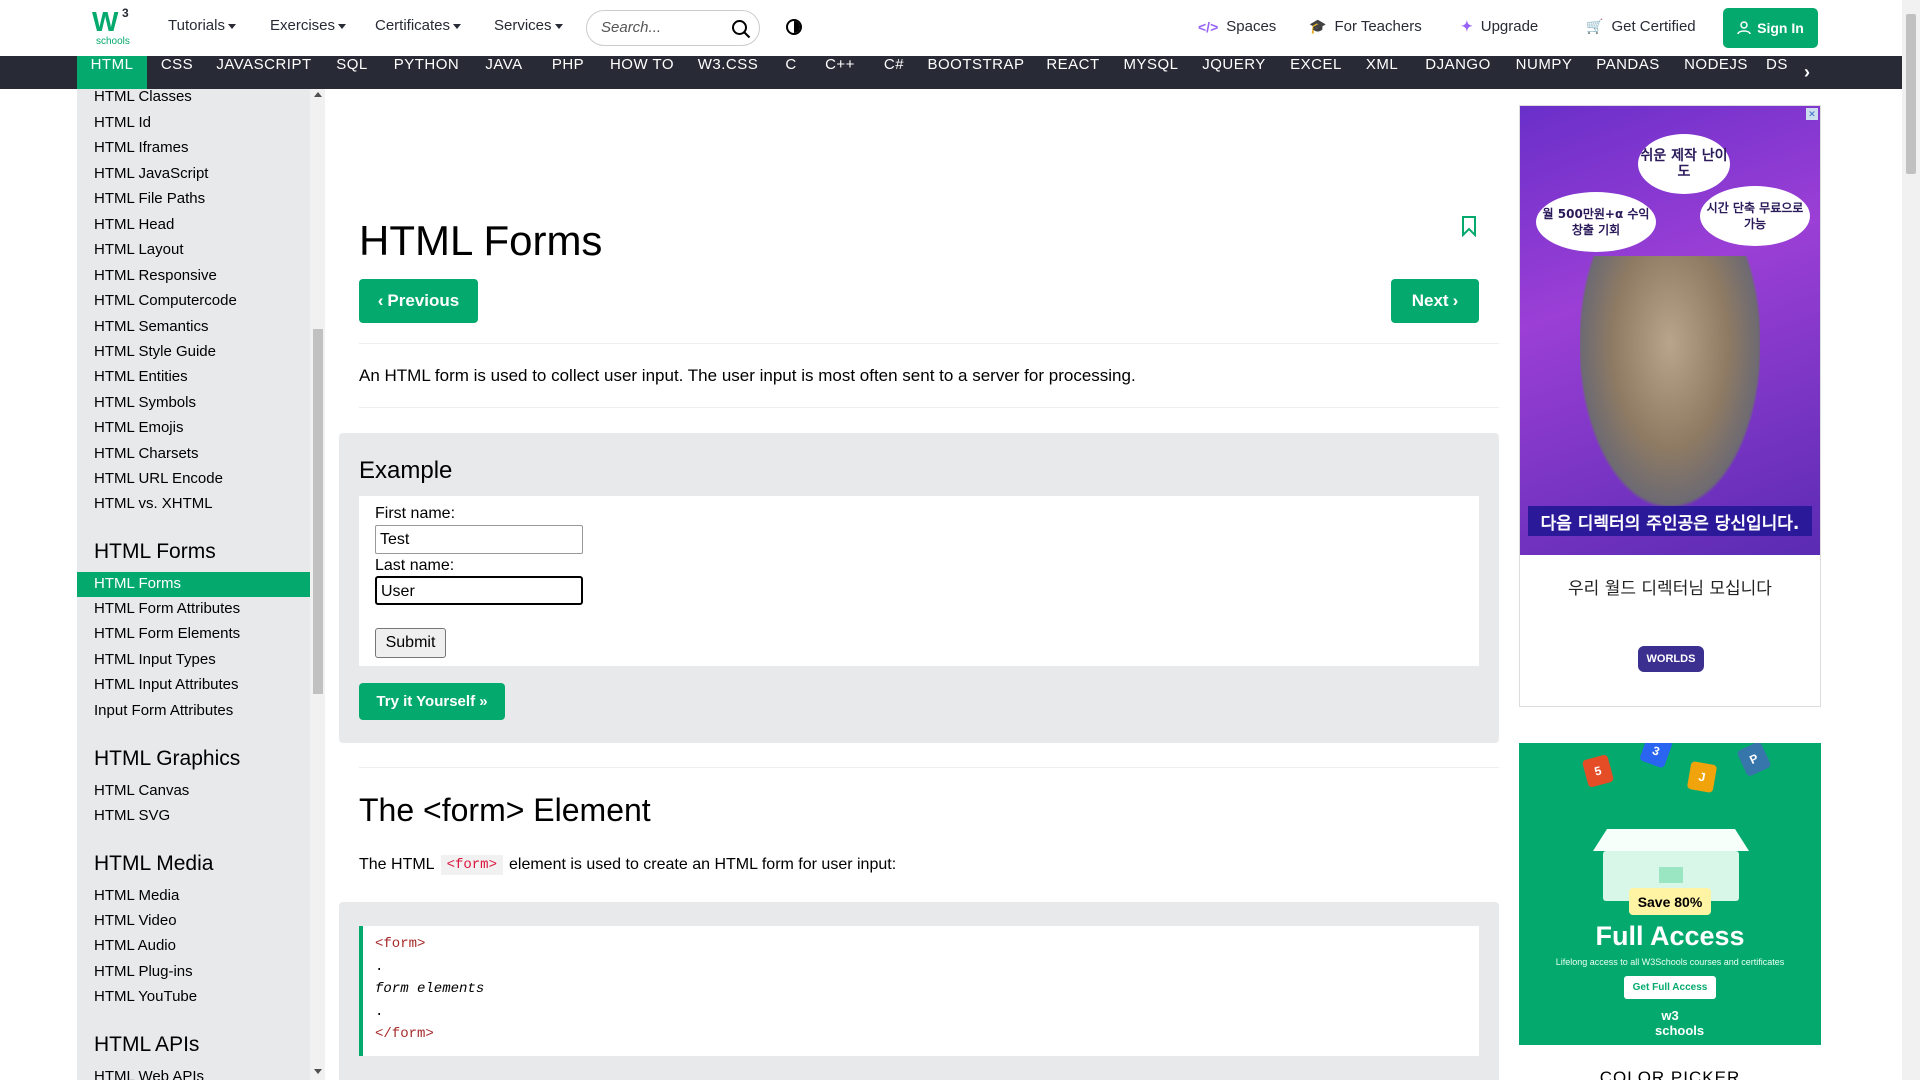  What do you see at coordinates (122, 122) in the screenshot?
I see `sidebar-item: HTML Id` at bounding box center [122, 122].